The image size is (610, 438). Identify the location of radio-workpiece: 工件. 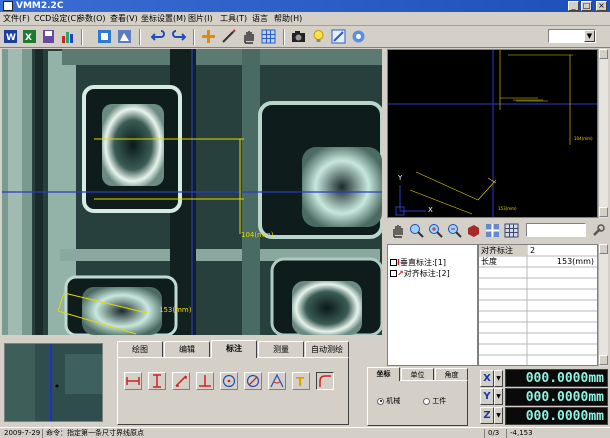
(443, 401).